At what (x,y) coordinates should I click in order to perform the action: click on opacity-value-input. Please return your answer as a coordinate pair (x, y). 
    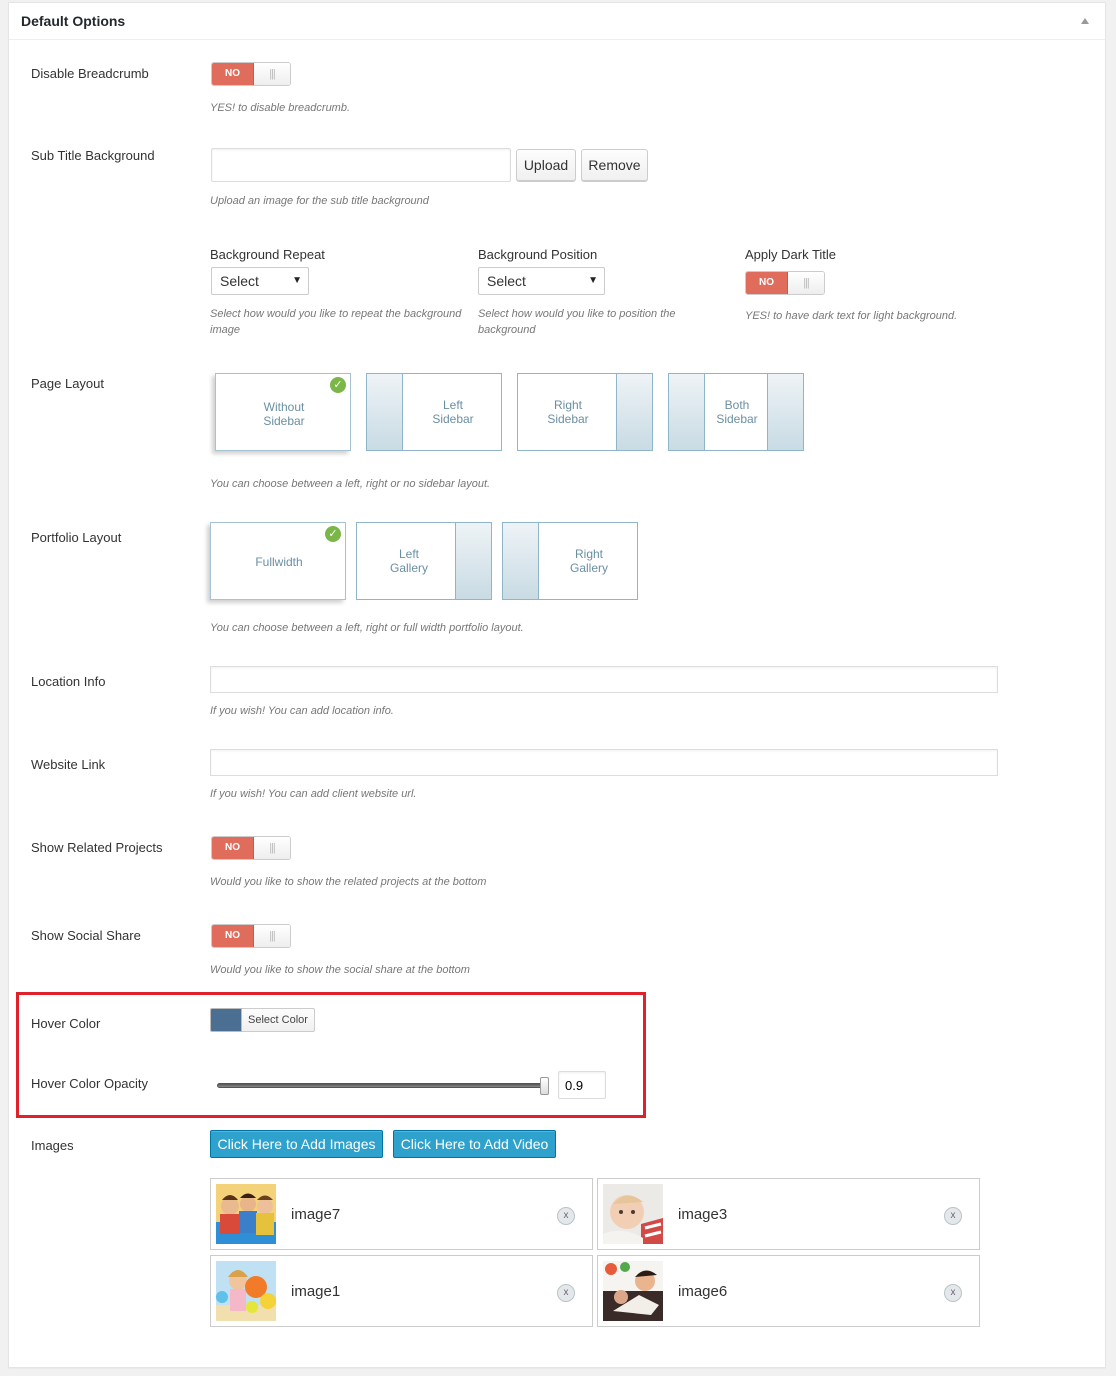
    Looking at the image, I should click on (582, 1085).